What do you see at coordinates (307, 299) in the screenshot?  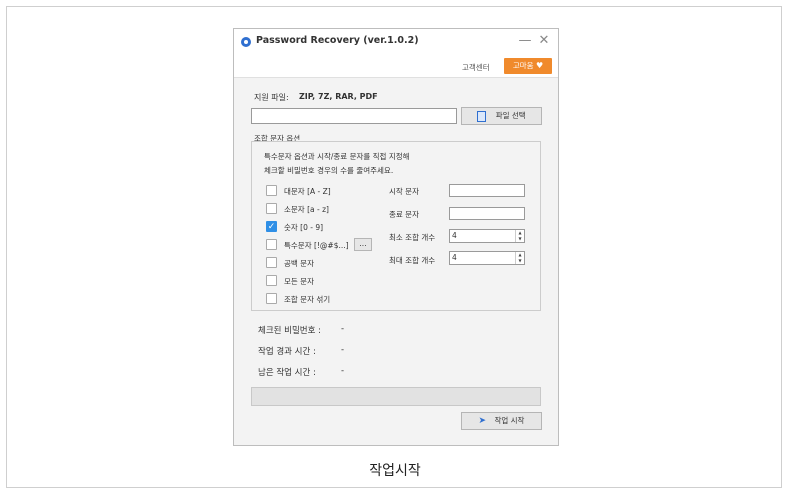 I see `shuffle-label: 조합 문자 섞기` at bounding box center [307, 299].